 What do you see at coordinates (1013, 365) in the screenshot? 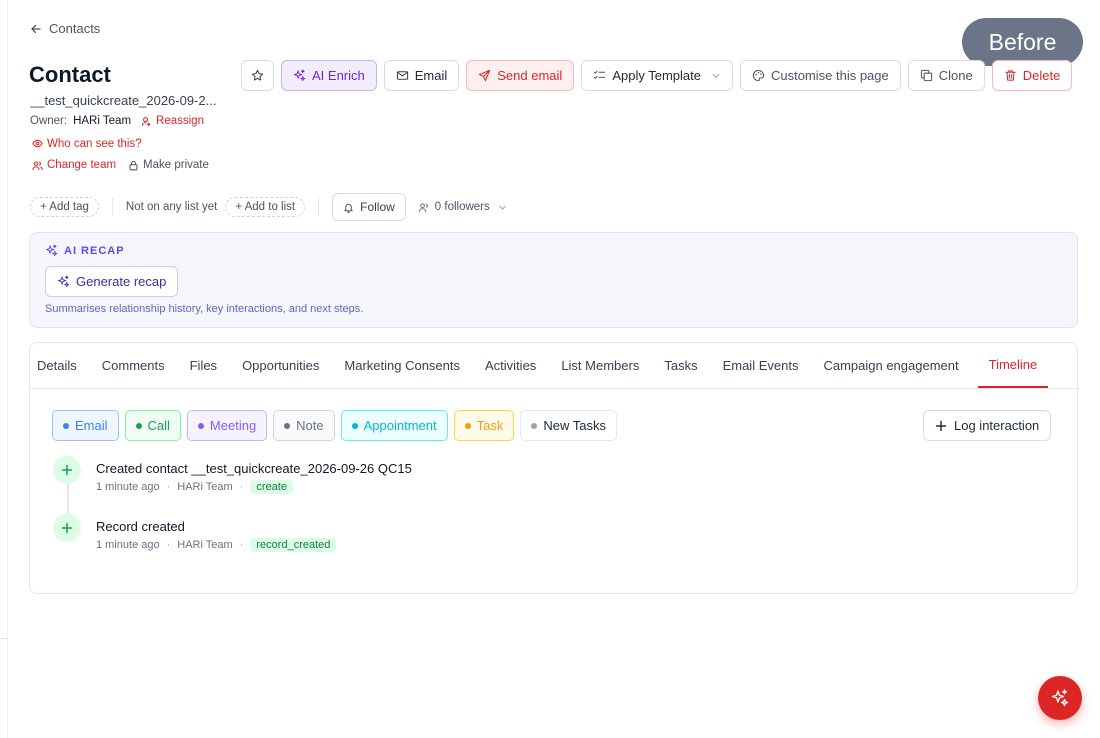
I see `tab-timeline: Timeline` at bounding box center [1013, 365].